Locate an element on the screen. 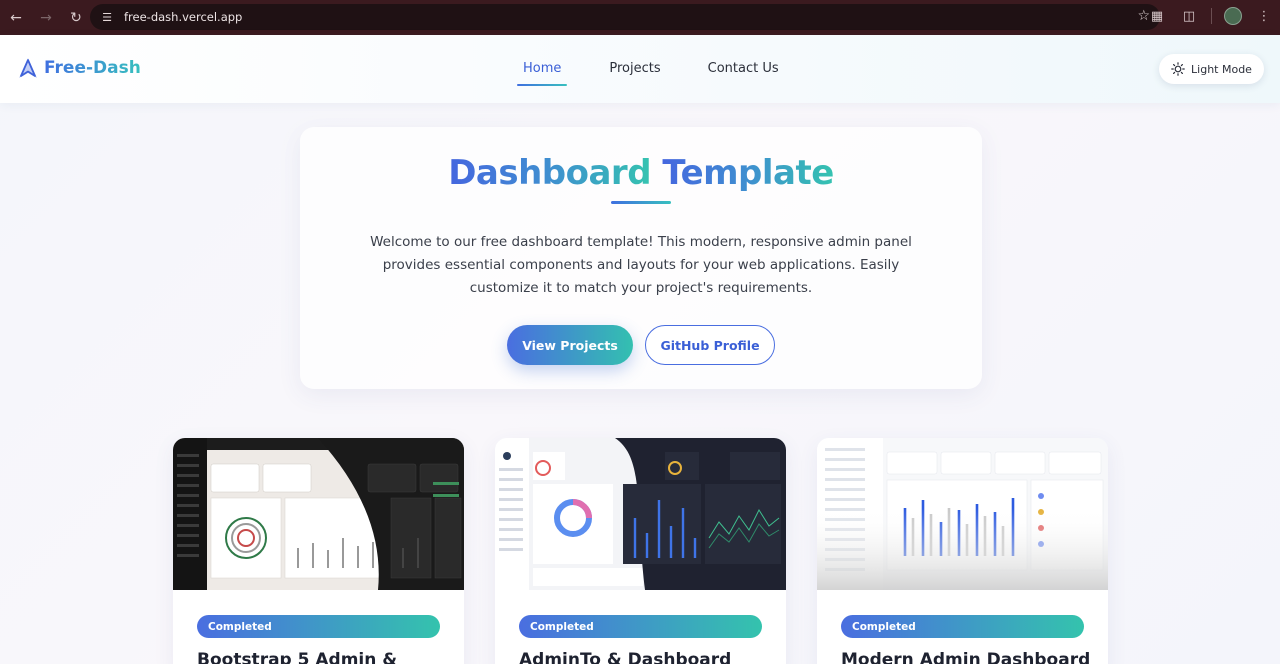  hero-title: Dashboard Template is located at coordinates (641, 173).